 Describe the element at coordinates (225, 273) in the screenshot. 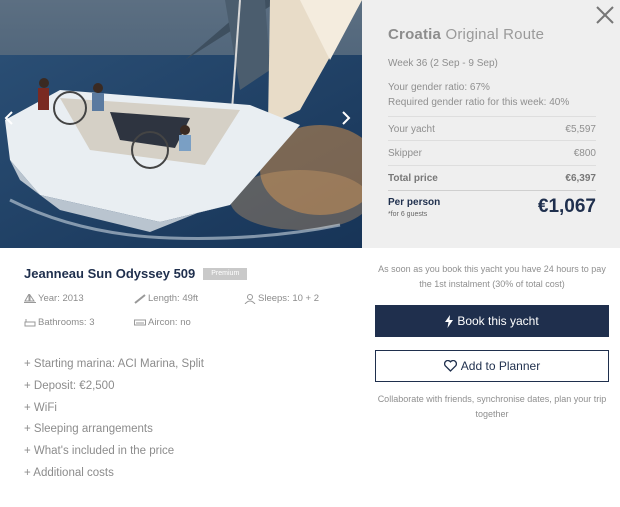

I see `premium-badge: Premium` at that location.